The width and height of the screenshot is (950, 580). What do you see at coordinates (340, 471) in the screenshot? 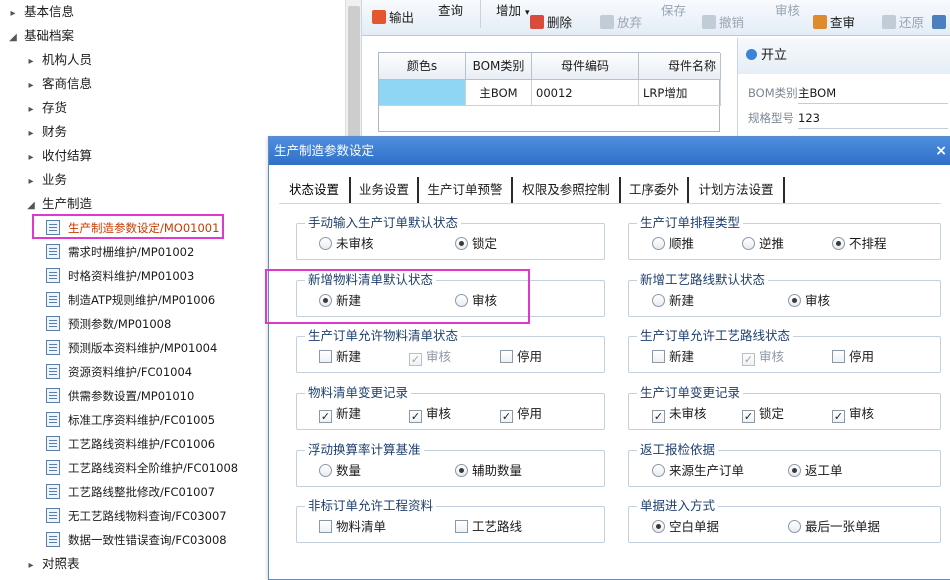
I see `radio-quantity: 数量` at bounding box center [340, 471].